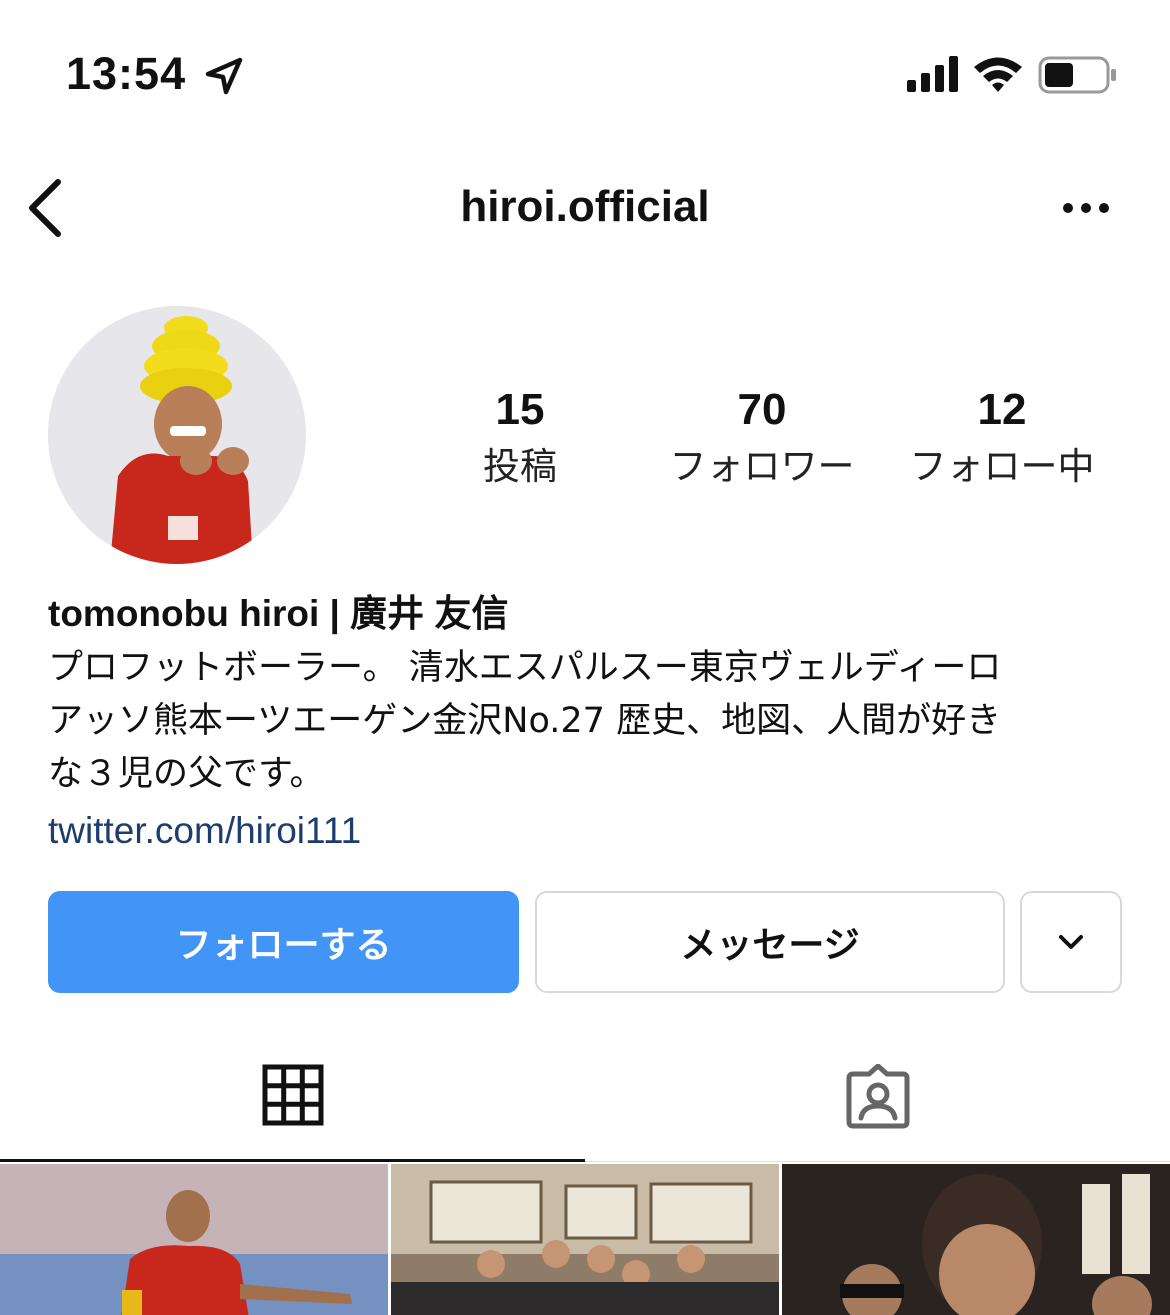  Describe the element at coordinates (593, 831) in the screenshot. I see `bio-link: twitter.com/hiroi111` at that location.